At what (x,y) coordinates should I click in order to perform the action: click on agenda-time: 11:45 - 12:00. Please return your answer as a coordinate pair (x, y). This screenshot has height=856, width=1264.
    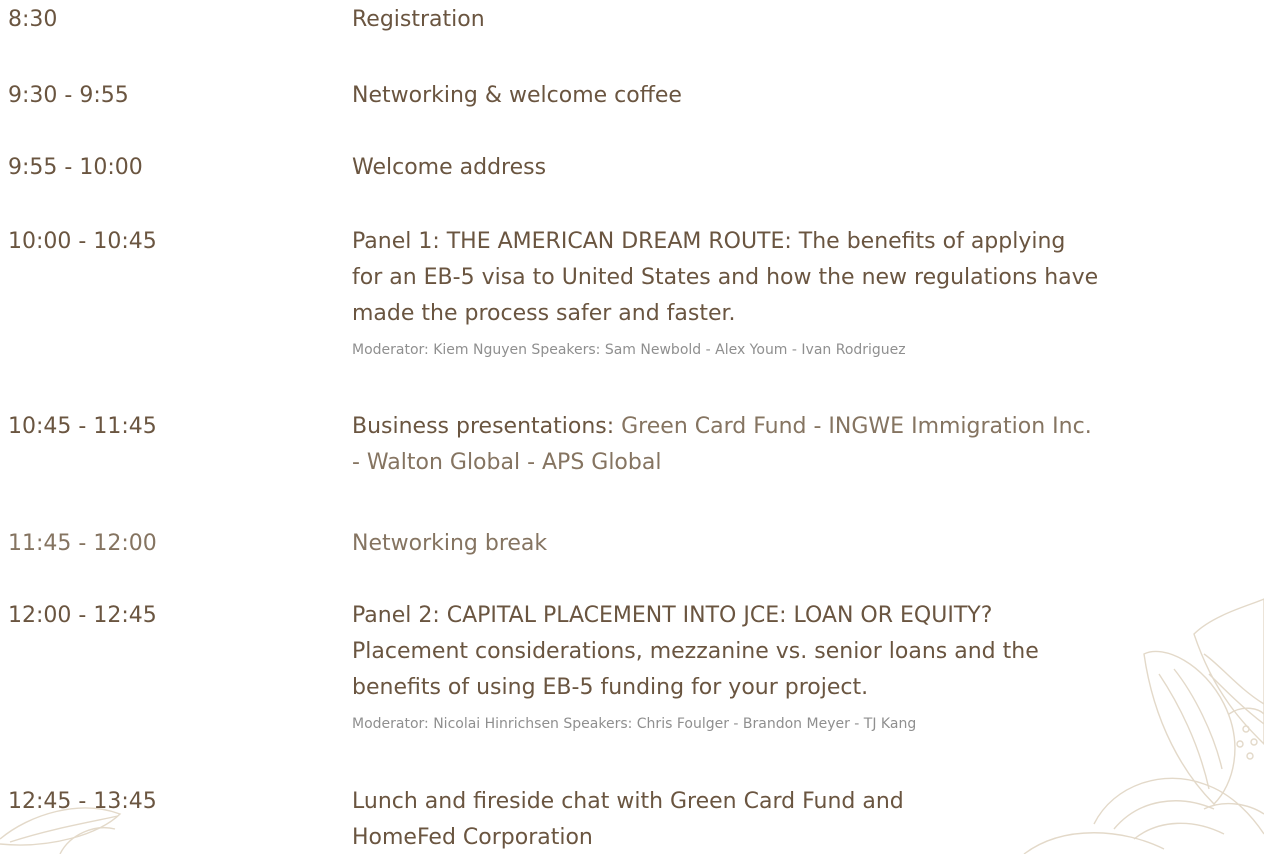
    Looking at the image, I should click on (82, 543).